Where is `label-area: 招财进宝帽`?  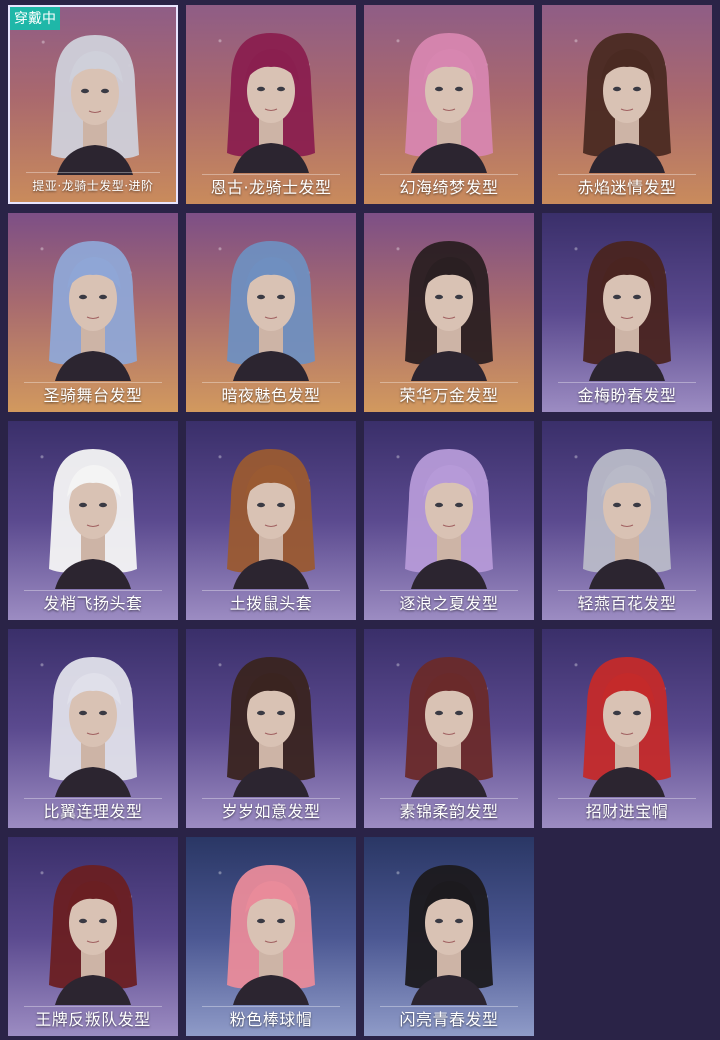 label-area: 招财进宝帽 is located at coordinates (627, 811).